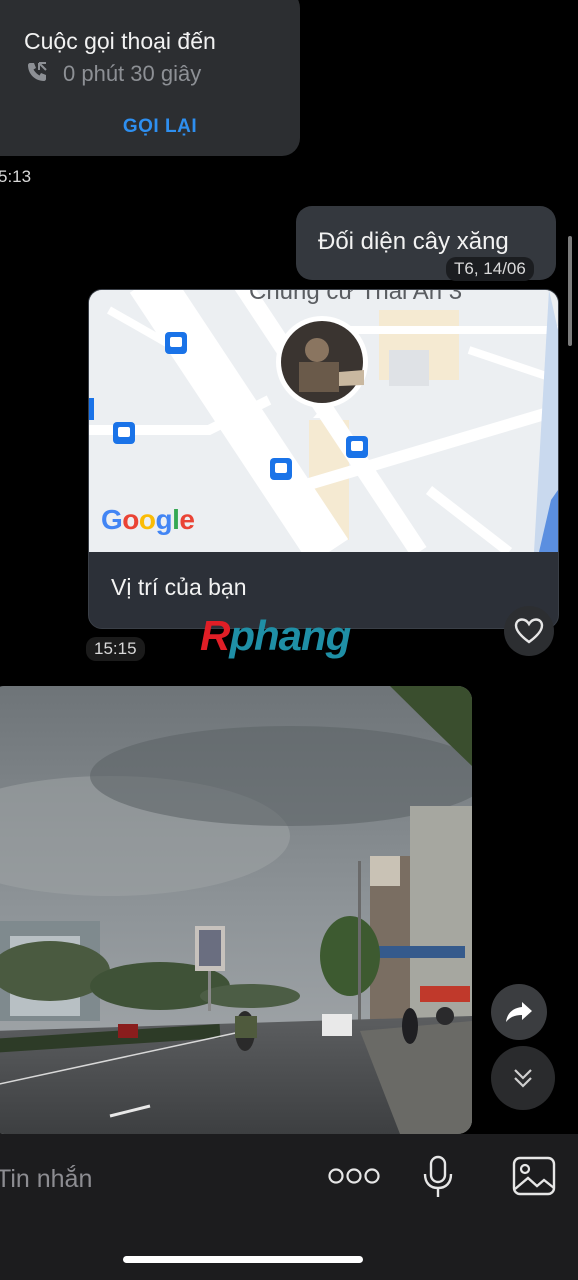 The image size is (578, 1280). Describe the element at coordinates (115, 649) in the screenshot. I see `location-timestamp: 15:15` at that location.